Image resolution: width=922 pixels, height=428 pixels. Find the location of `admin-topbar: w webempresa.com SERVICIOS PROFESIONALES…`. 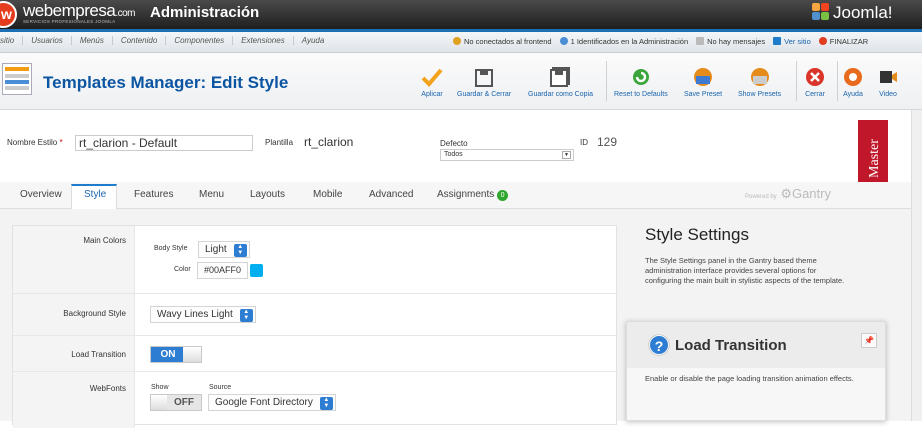

admin-topbar: w webempresa.com SERVICIOS PROFESIONALES… is located at coordinates (461, 14).